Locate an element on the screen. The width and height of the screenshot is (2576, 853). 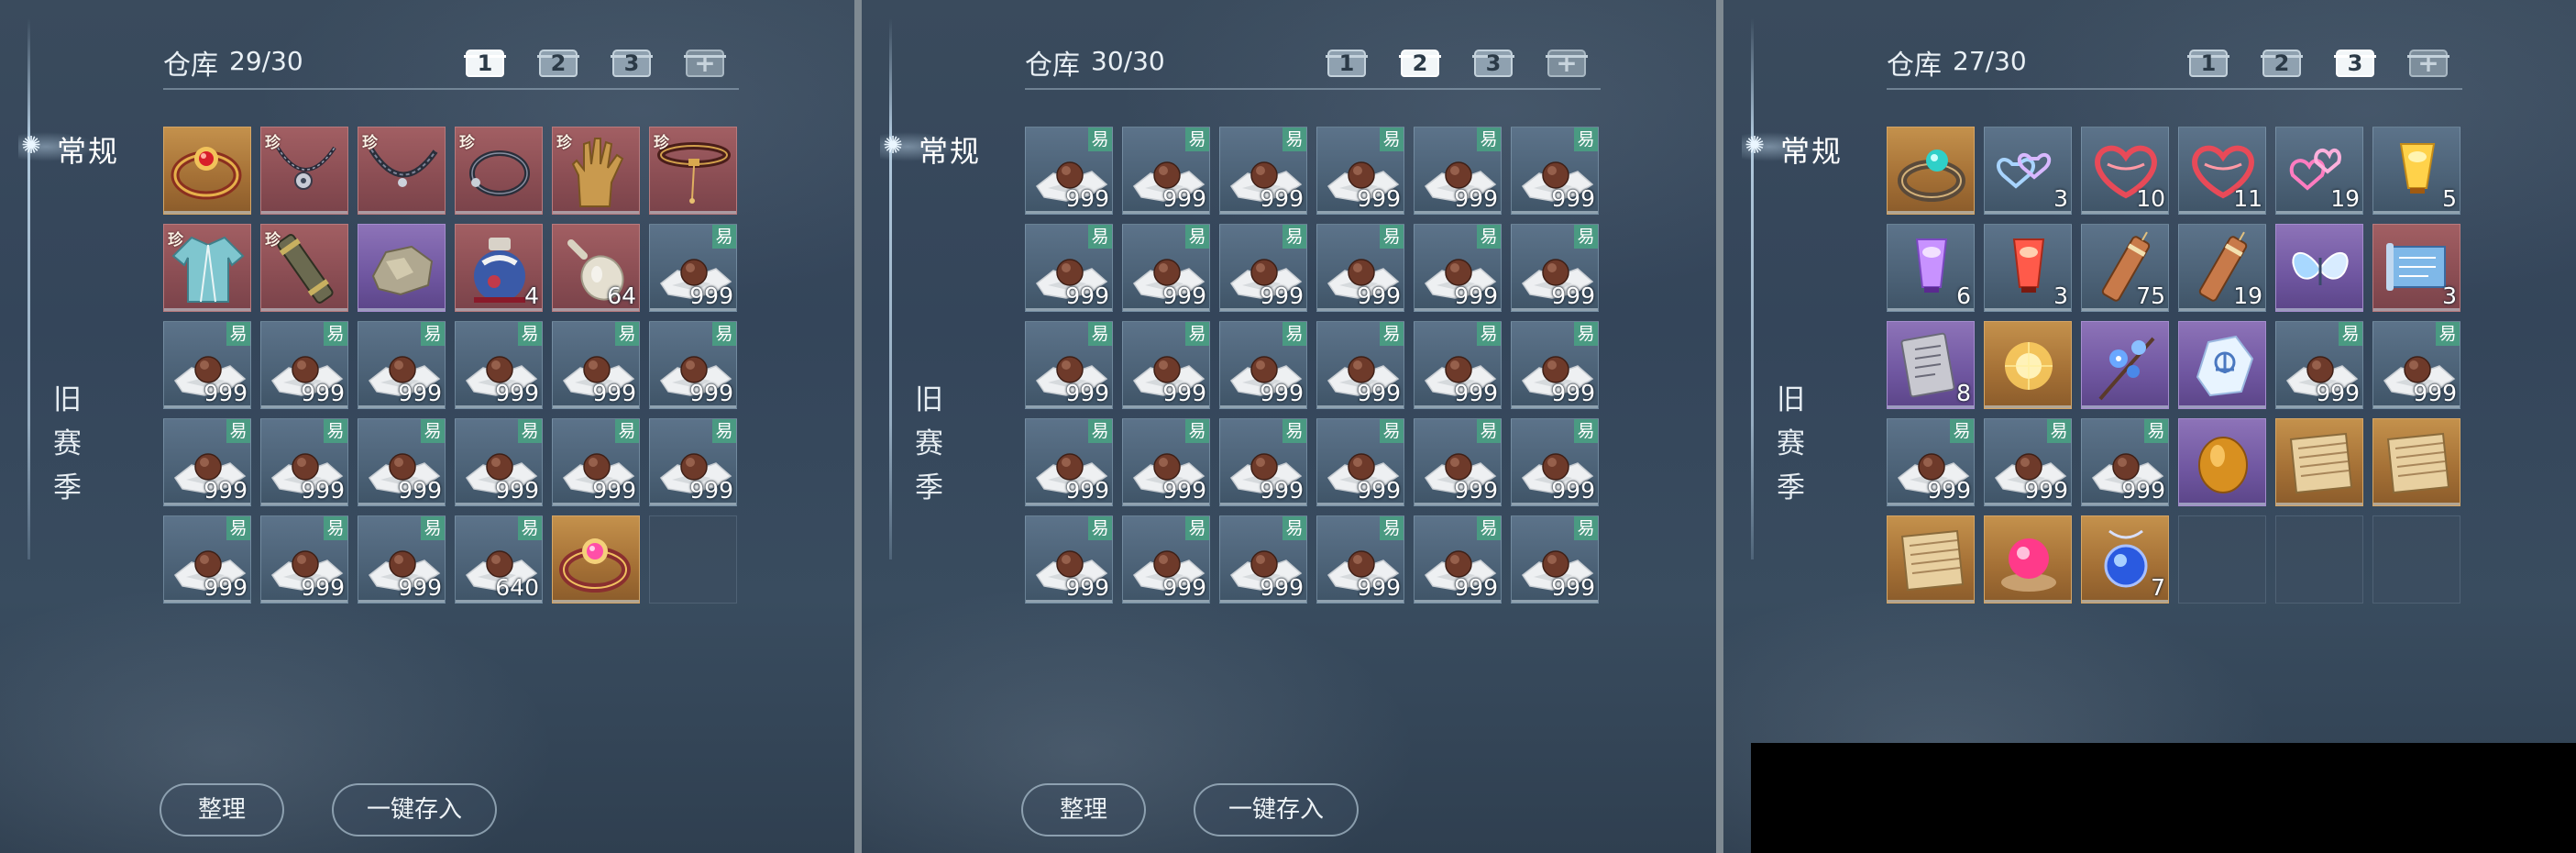
item-slot: 7 is located at coordinates (2125, 560).